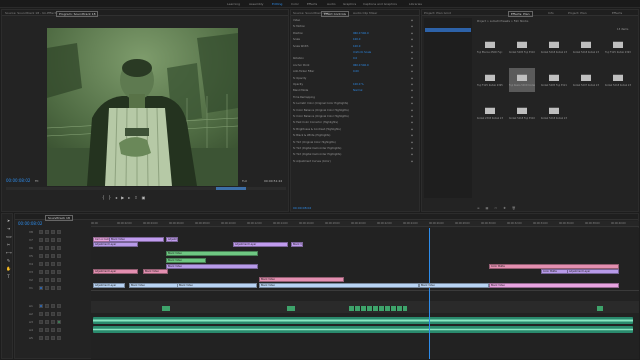 The width and height of the screenshot is (640, 360). What do you see at coordinates (353, 143) in the screenshot?
I see `effect-row: fx Tint (Original Color Highlights) ◆` at bounding box center [353, 143].